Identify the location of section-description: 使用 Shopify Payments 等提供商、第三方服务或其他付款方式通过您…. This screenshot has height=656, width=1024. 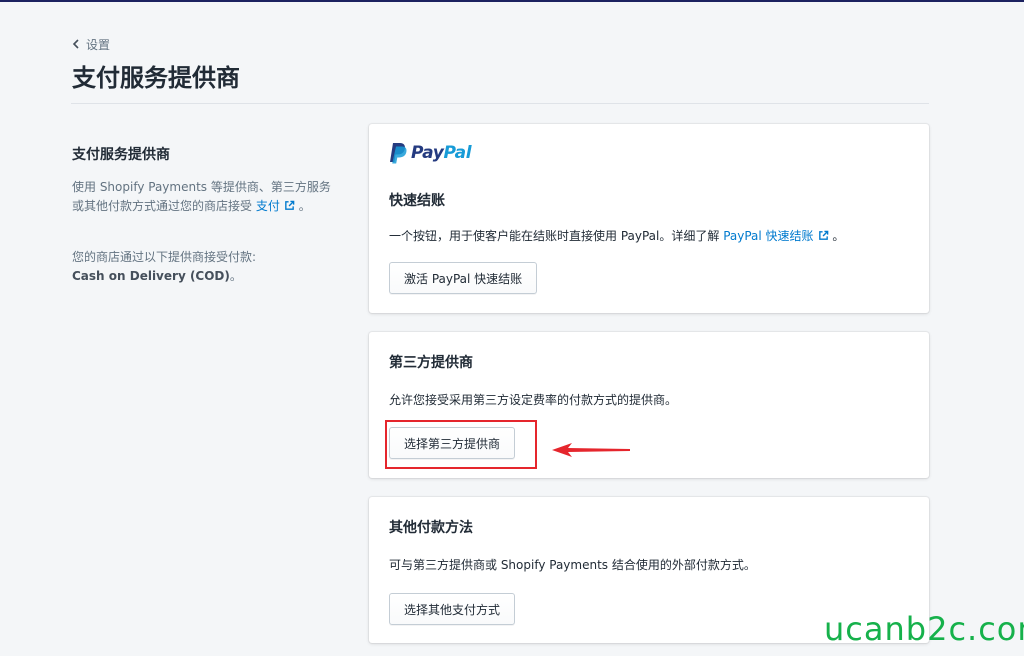
(202, 197).